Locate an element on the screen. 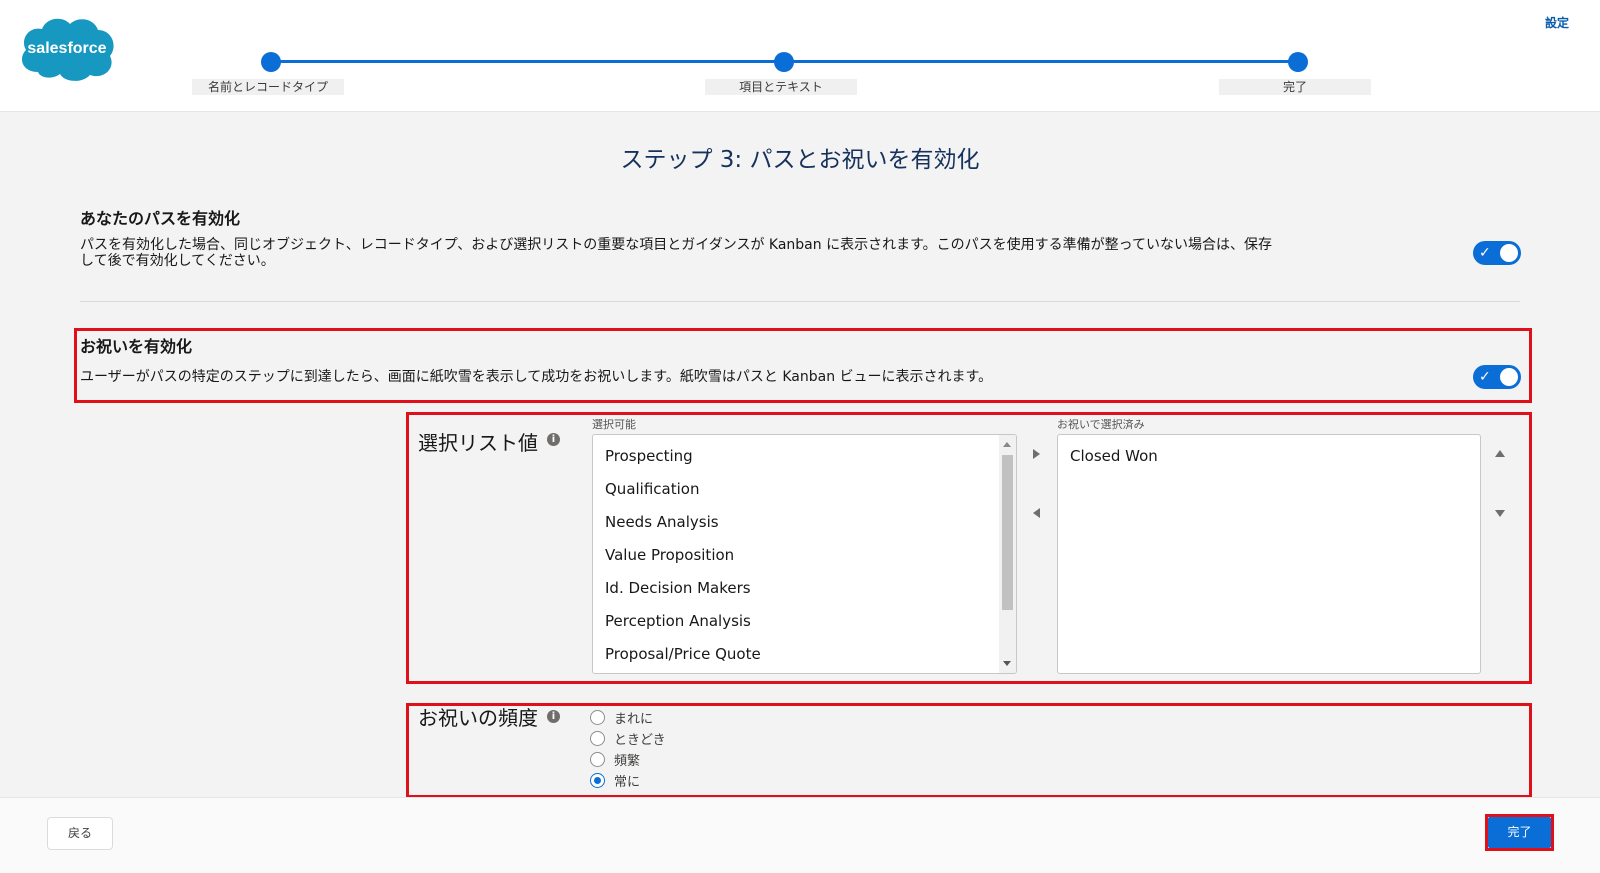 The width and height of the screenshot is (1600, 873). svg-text: salesforce is located at coordinates (66, 48).